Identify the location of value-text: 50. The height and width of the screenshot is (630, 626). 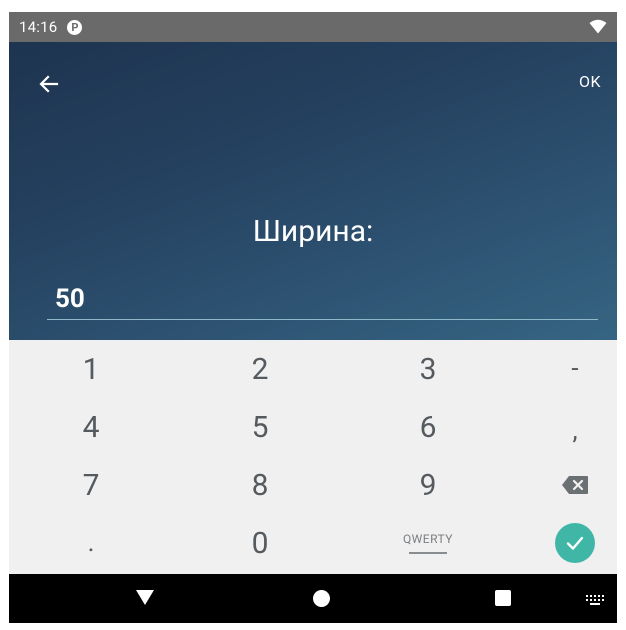
(70, 299).